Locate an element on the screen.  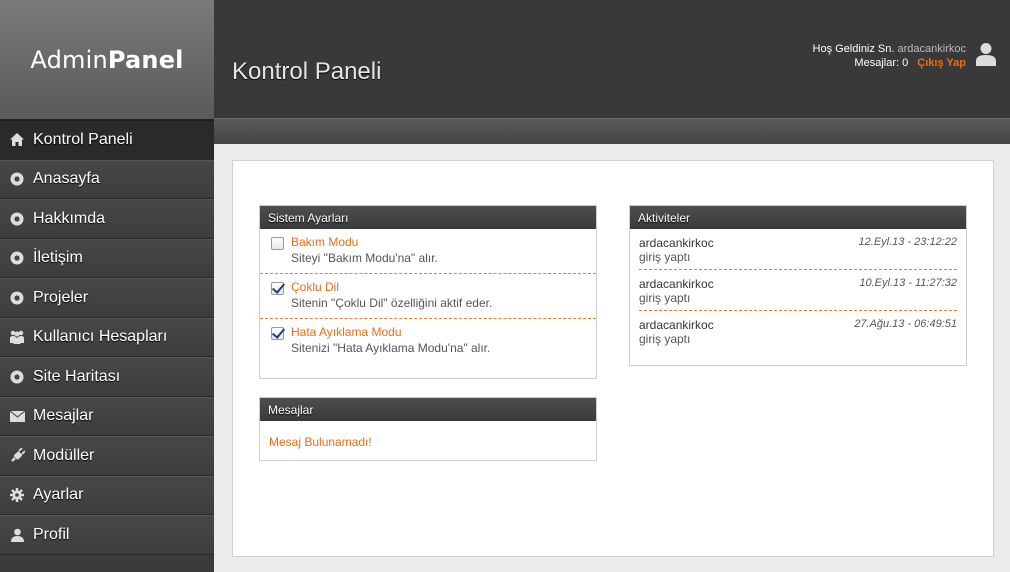
sidebar-item-label: Site Haritası is located at coordinates (77, 376).